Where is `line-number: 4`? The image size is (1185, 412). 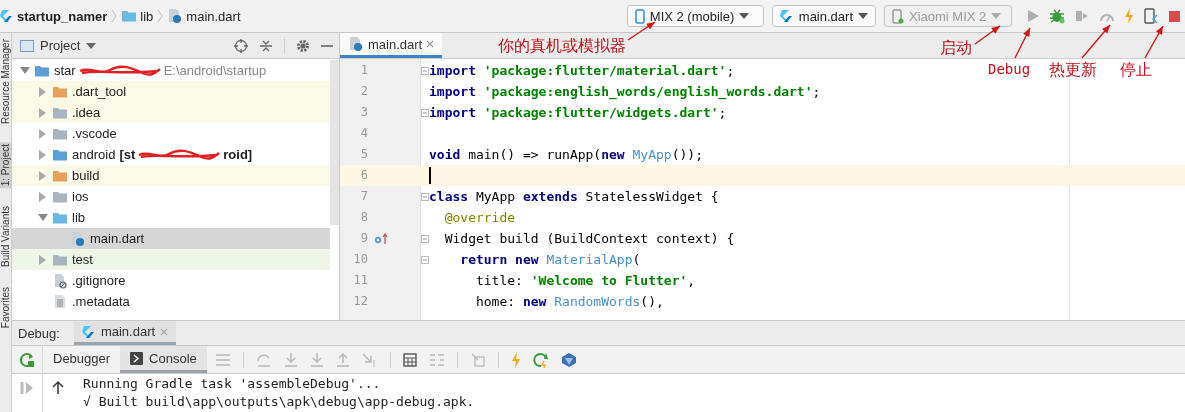 line-number: 4 is located at coordinates (363, 133).